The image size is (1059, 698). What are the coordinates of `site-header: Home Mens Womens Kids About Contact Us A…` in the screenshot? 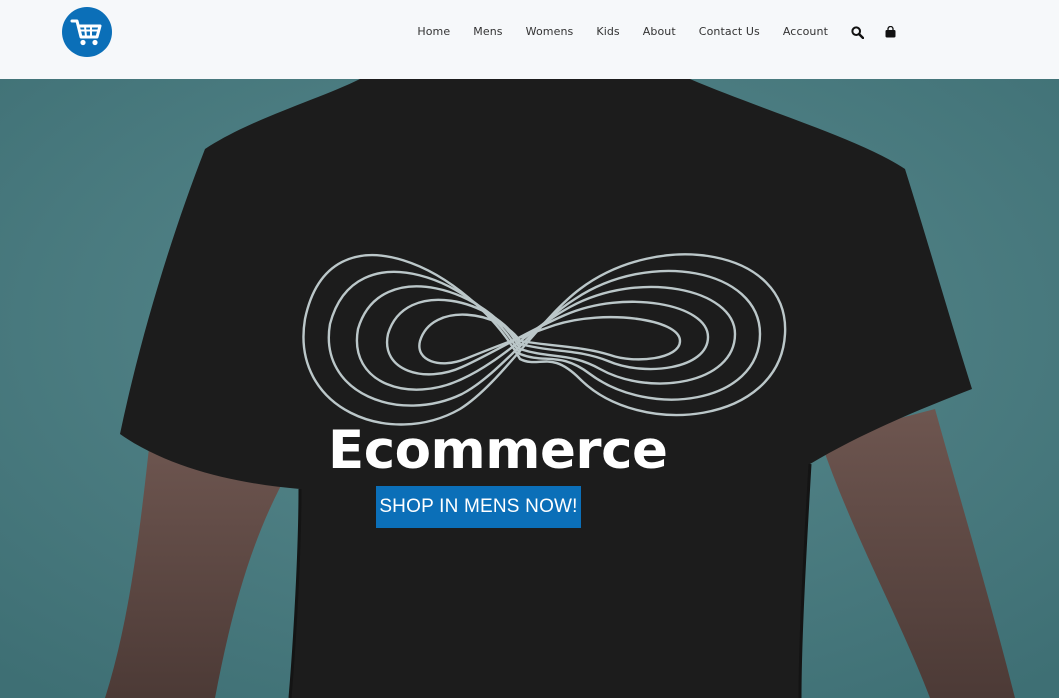 It's located at (529, 39).